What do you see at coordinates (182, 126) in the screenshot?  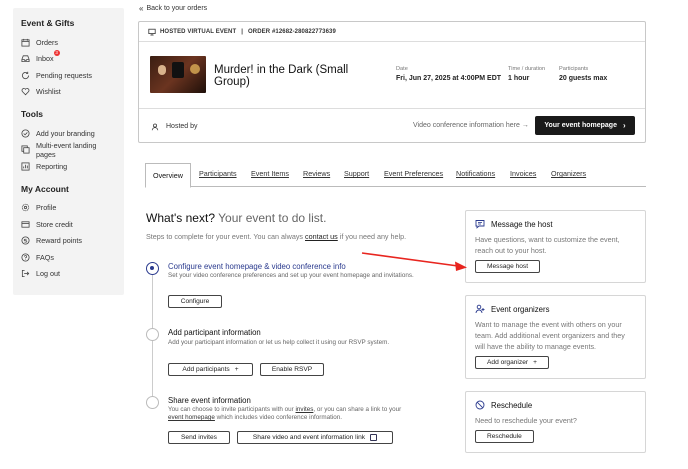 I see `hosted-by-label: Hosted by` at bounding box center [182, 126].